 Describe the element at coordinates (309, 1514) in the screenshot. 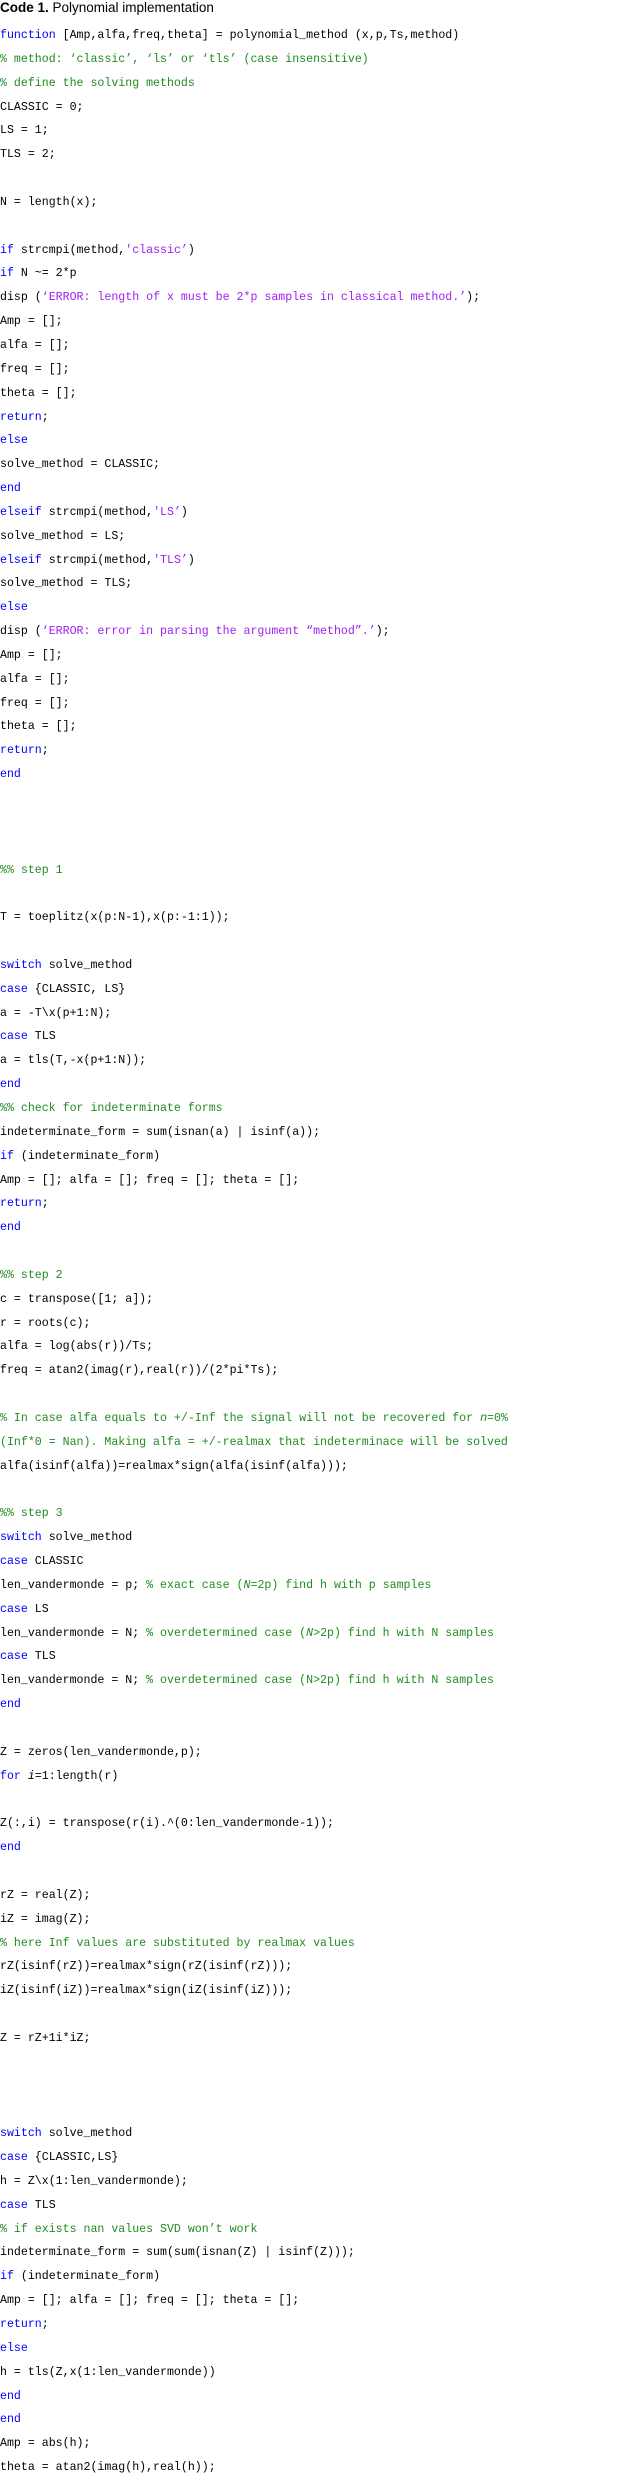

I see `code-line: %% step 3` at that location.